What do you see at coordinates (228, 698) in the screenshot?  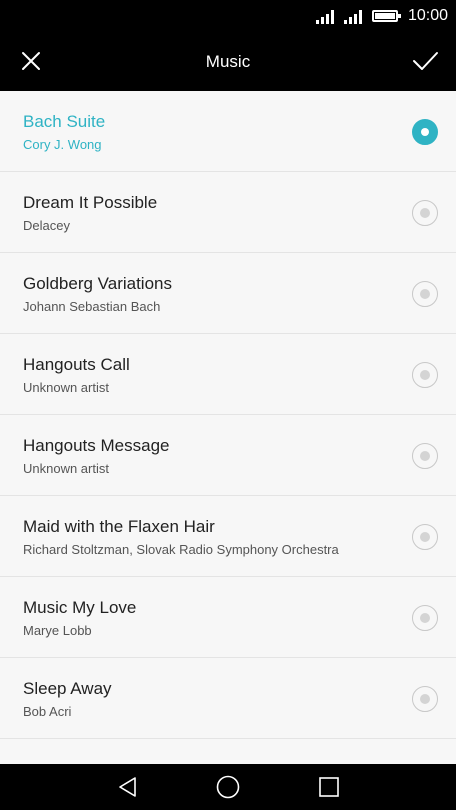 I see `song-row: Sleep Away Bob Acri` at bounding box center [228, 698].